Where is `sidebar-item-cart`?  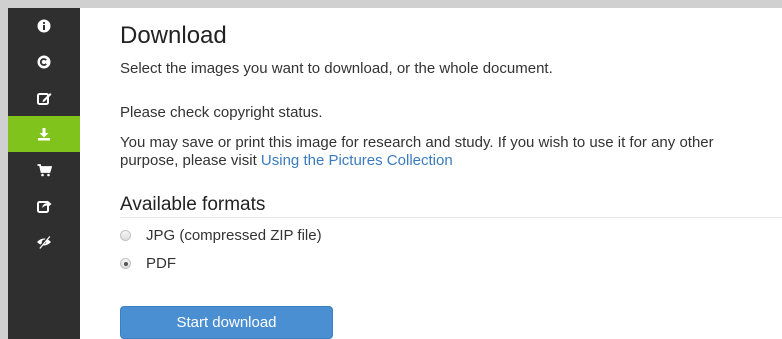
sidebar-item-cart is located at coordinates (44, 170).